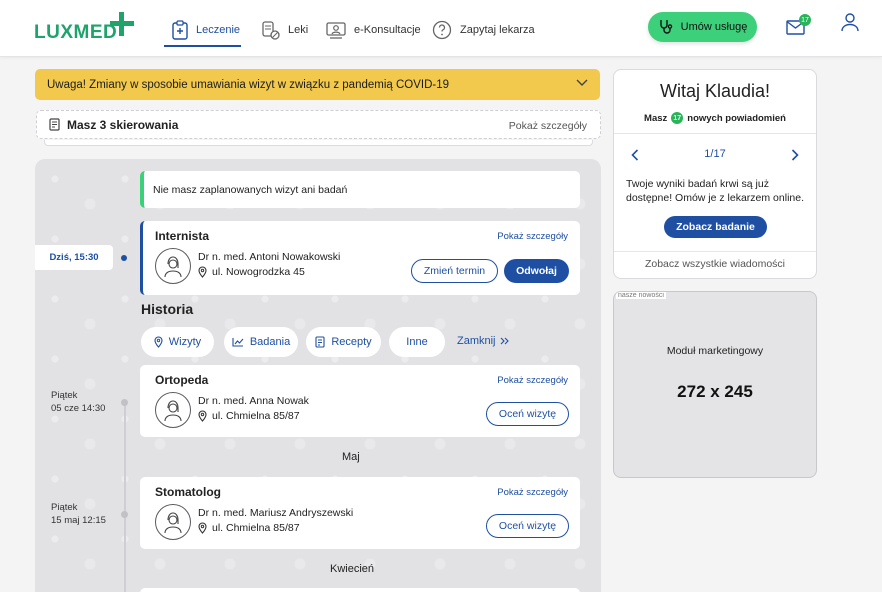 The image size is (882, 592). What do you see at coordinates (387, 30) in the screenshot?
I see `nav-label: e-Konsultacje` at bounding box center [387, 30].